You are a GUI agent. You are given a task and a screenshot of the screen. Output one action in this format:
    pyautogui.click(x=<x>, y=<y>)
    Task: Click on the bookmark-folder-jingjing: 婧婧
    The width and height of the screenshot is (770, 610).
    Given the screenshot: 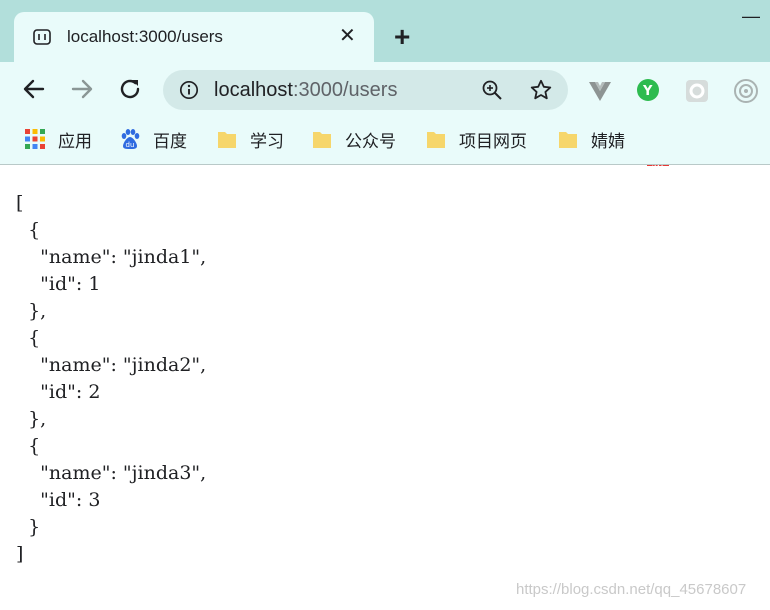 What is the action you would take?
    pyautogui.click(x=591, y=139)
    